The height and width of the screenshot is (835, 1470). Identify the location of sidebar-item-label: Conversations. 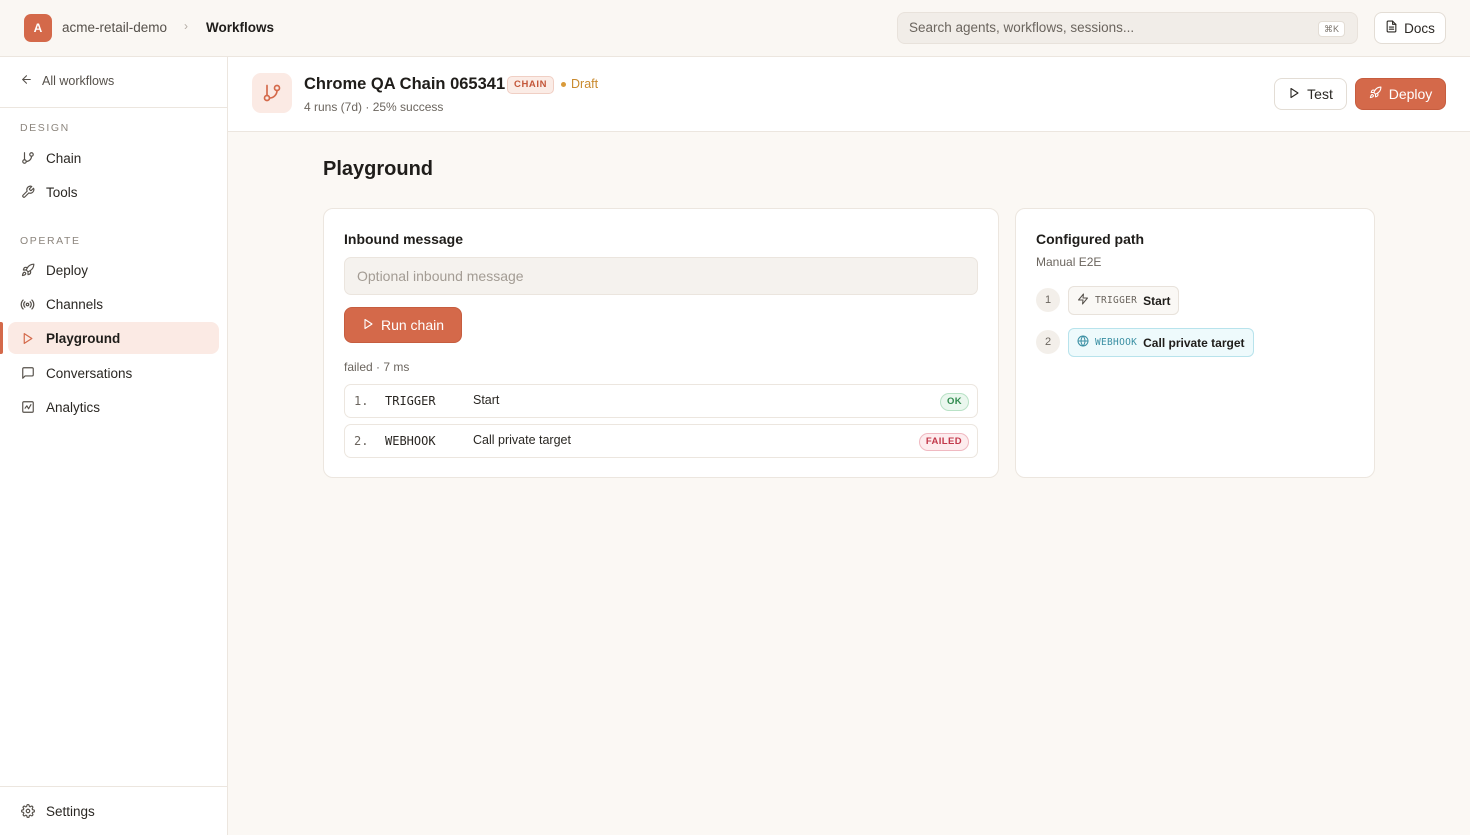
(89, 373).